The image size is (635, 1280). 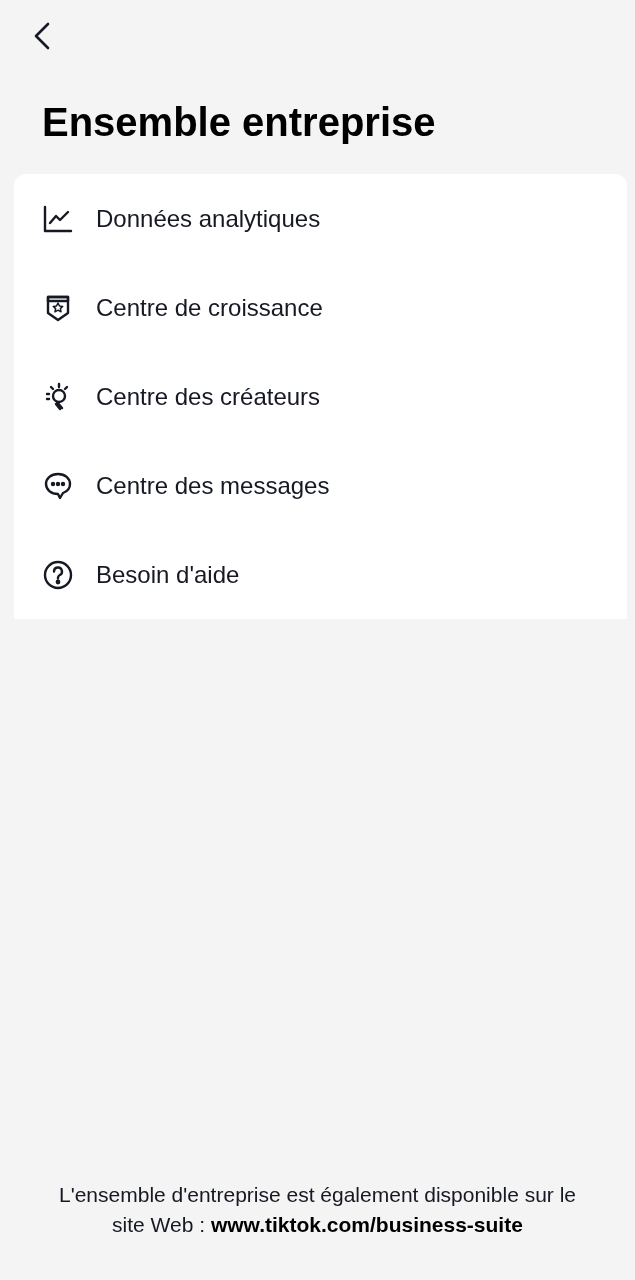 What do you see at coordinates (320, 574) in the screenshot?
I see `menu-item: Besoin d'aide` at bounding box center [320, 574].